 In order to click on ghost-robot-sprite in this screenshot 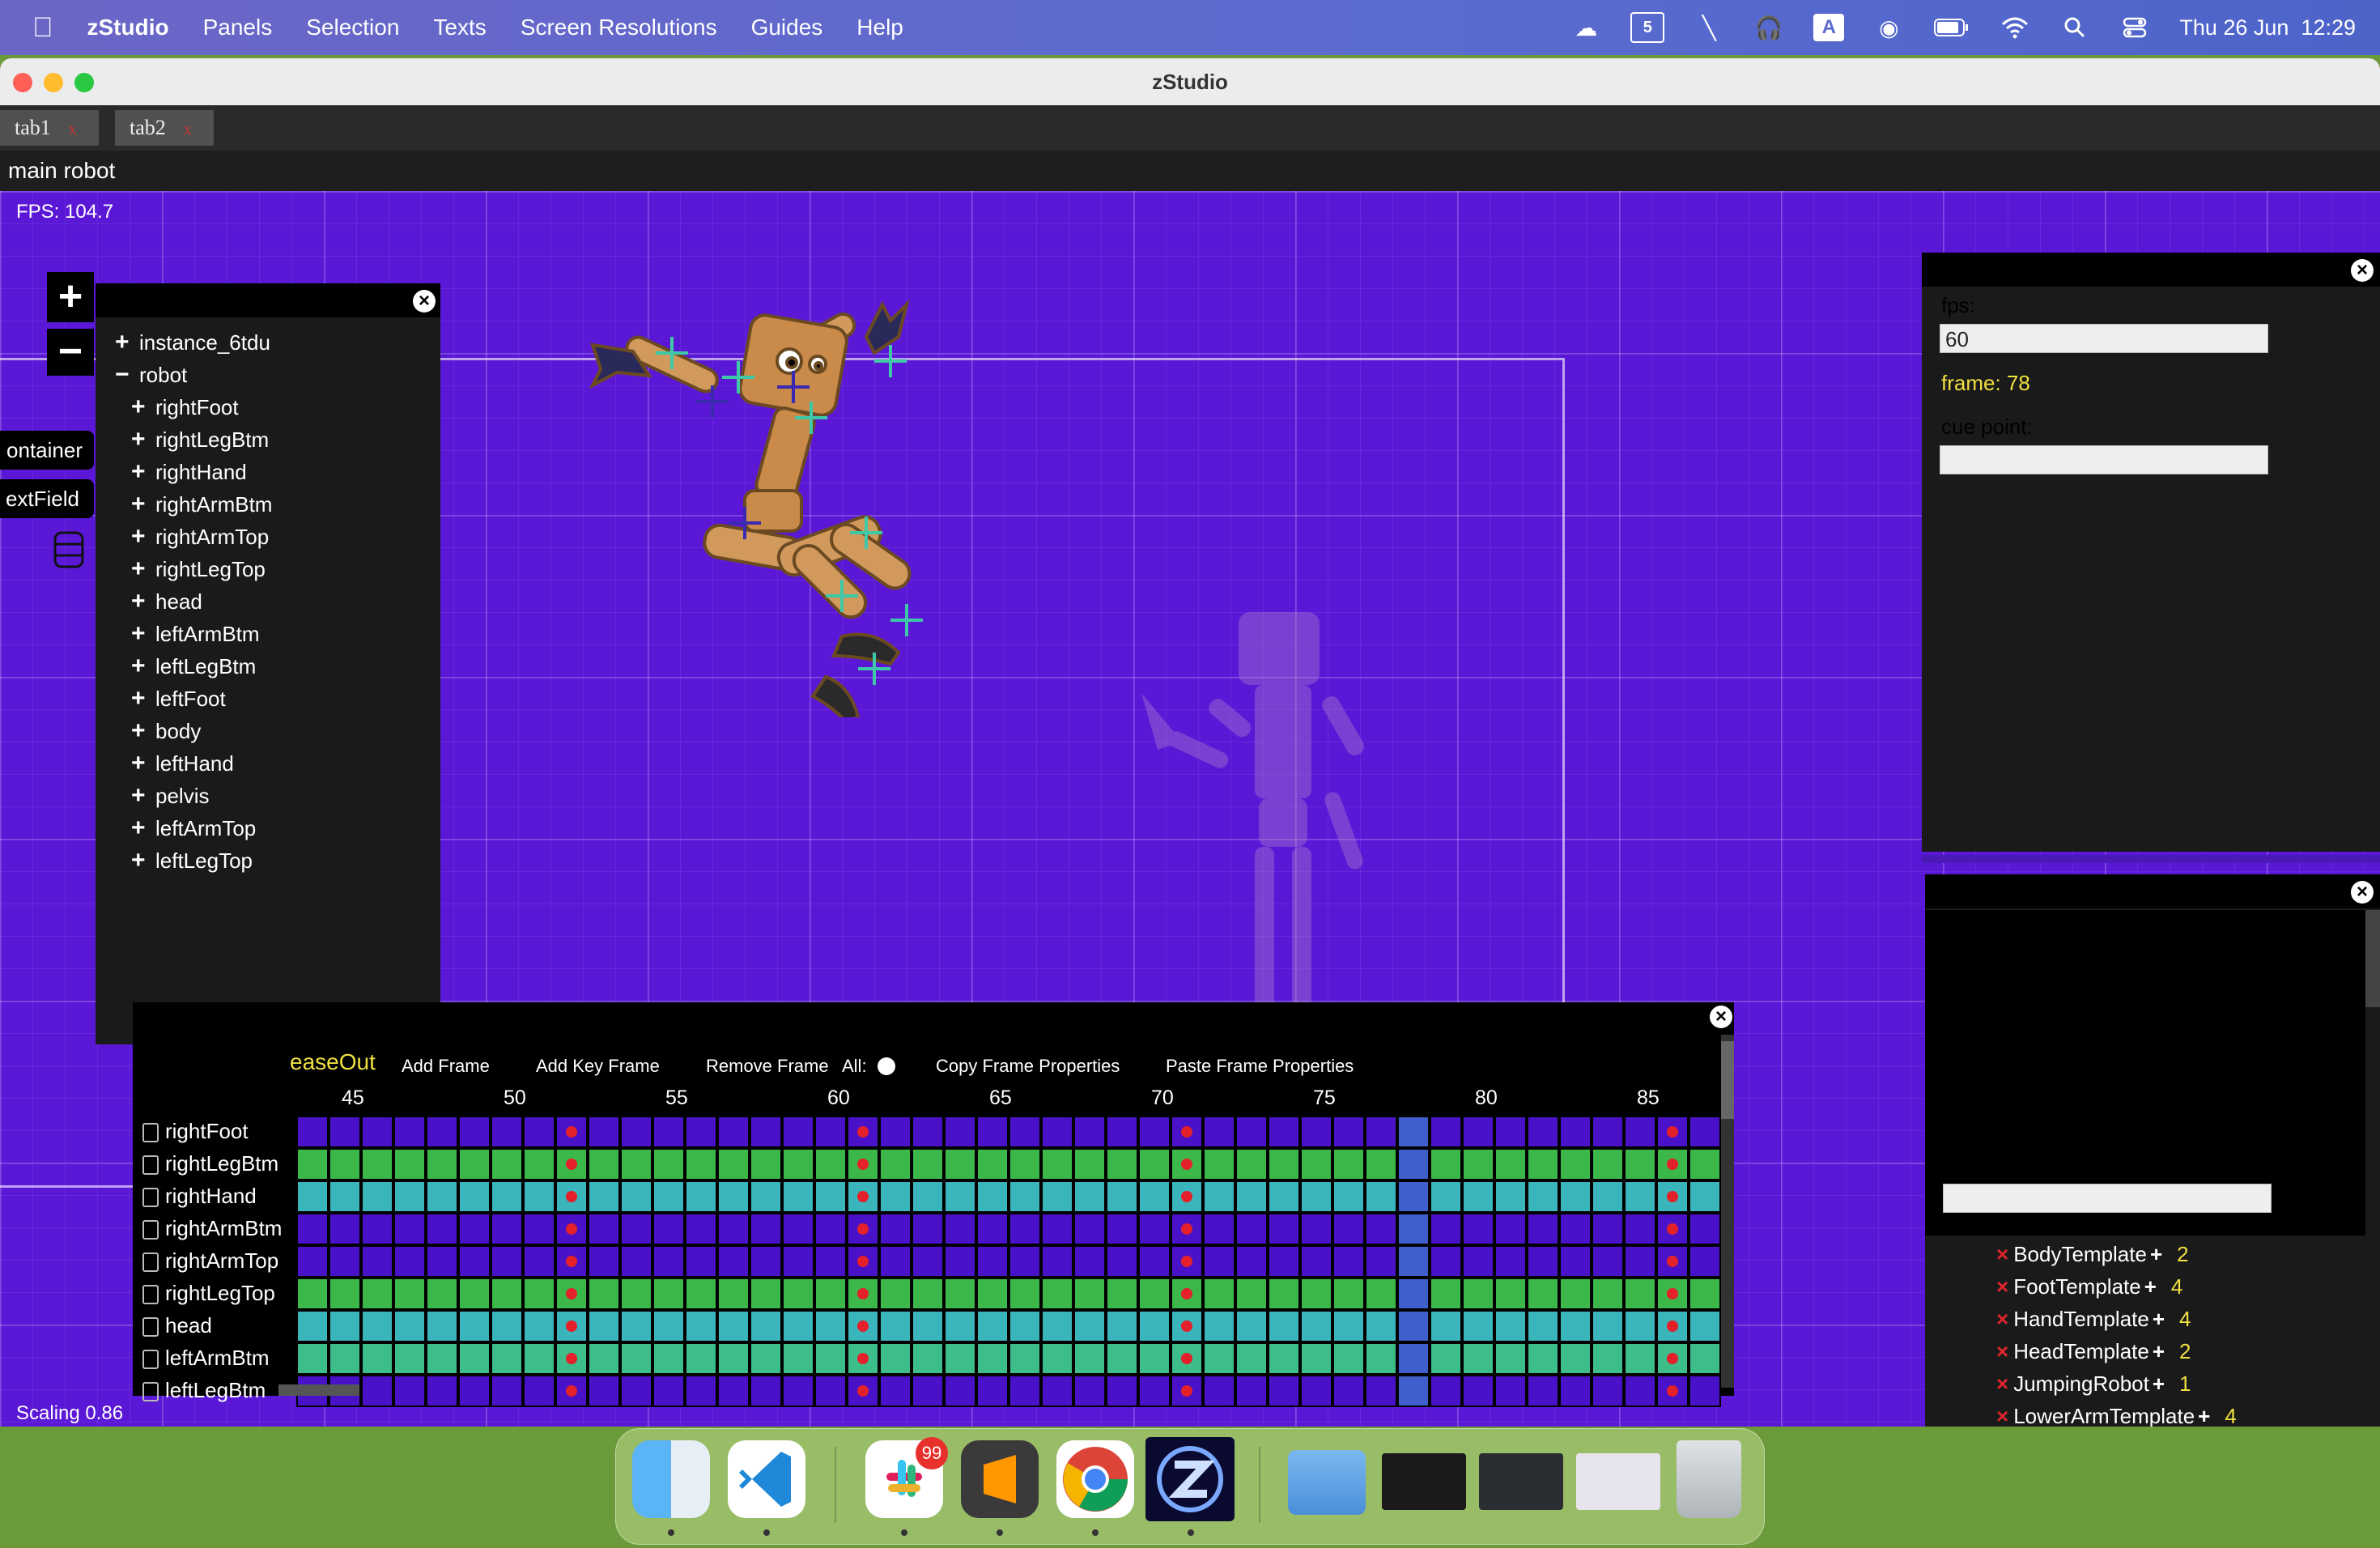, I will do `click(1271, 814)`.